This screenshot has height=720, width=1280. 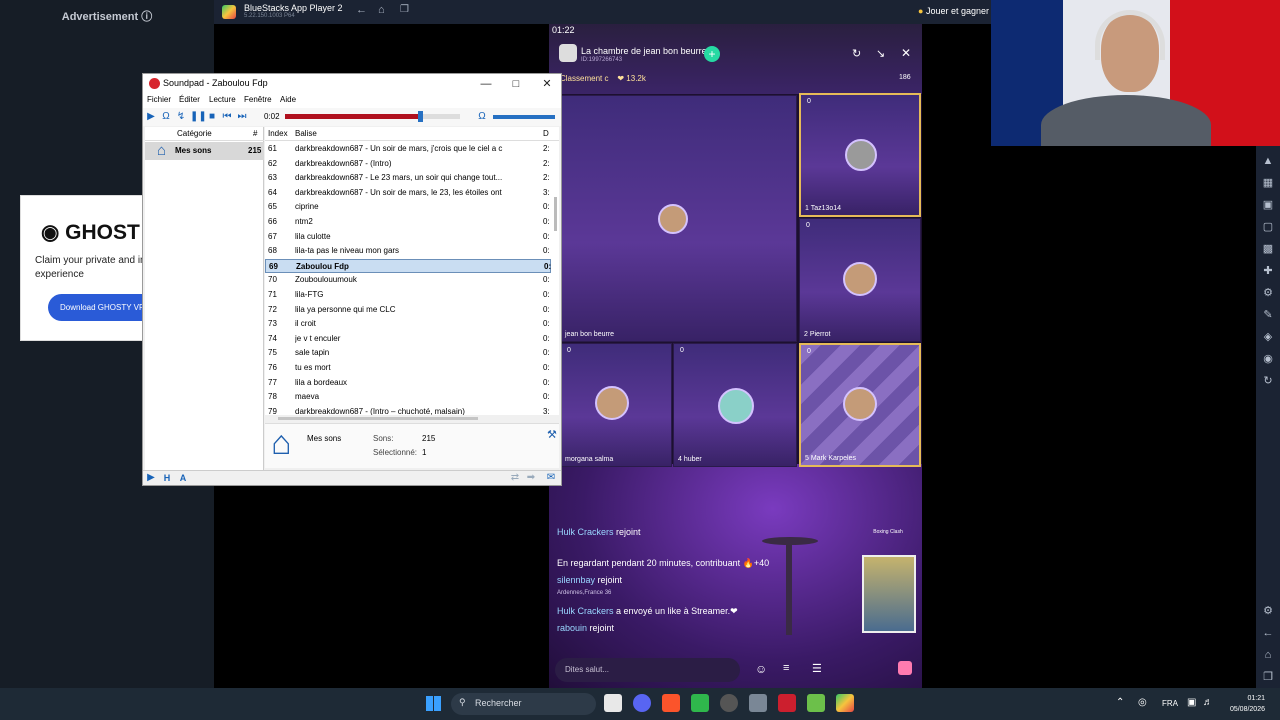 I want to click on tile-host: jean bon beurre, so click(x=678, y=218).